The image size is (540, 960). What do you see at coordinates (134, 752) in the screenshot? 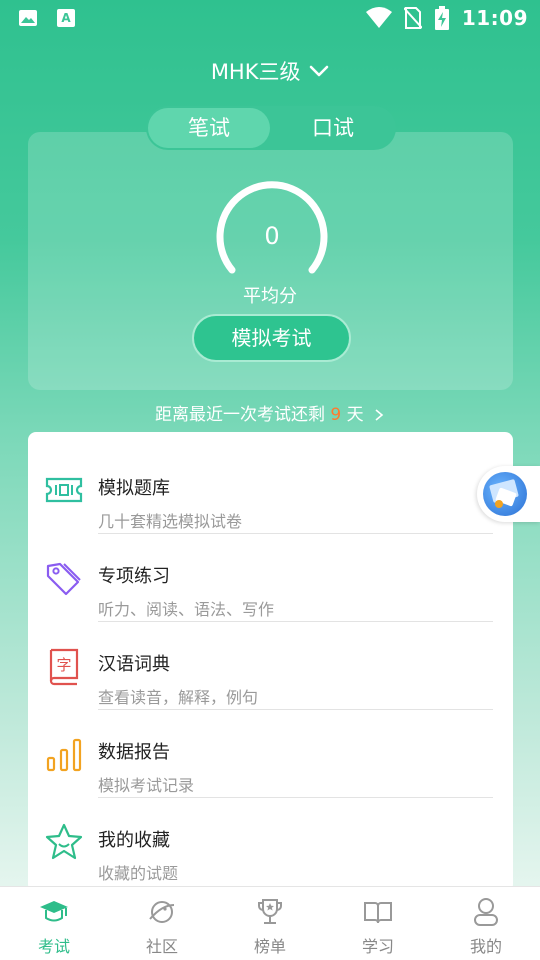
I see `list-item-title: 数据报告` at bounding box center [134, 752].